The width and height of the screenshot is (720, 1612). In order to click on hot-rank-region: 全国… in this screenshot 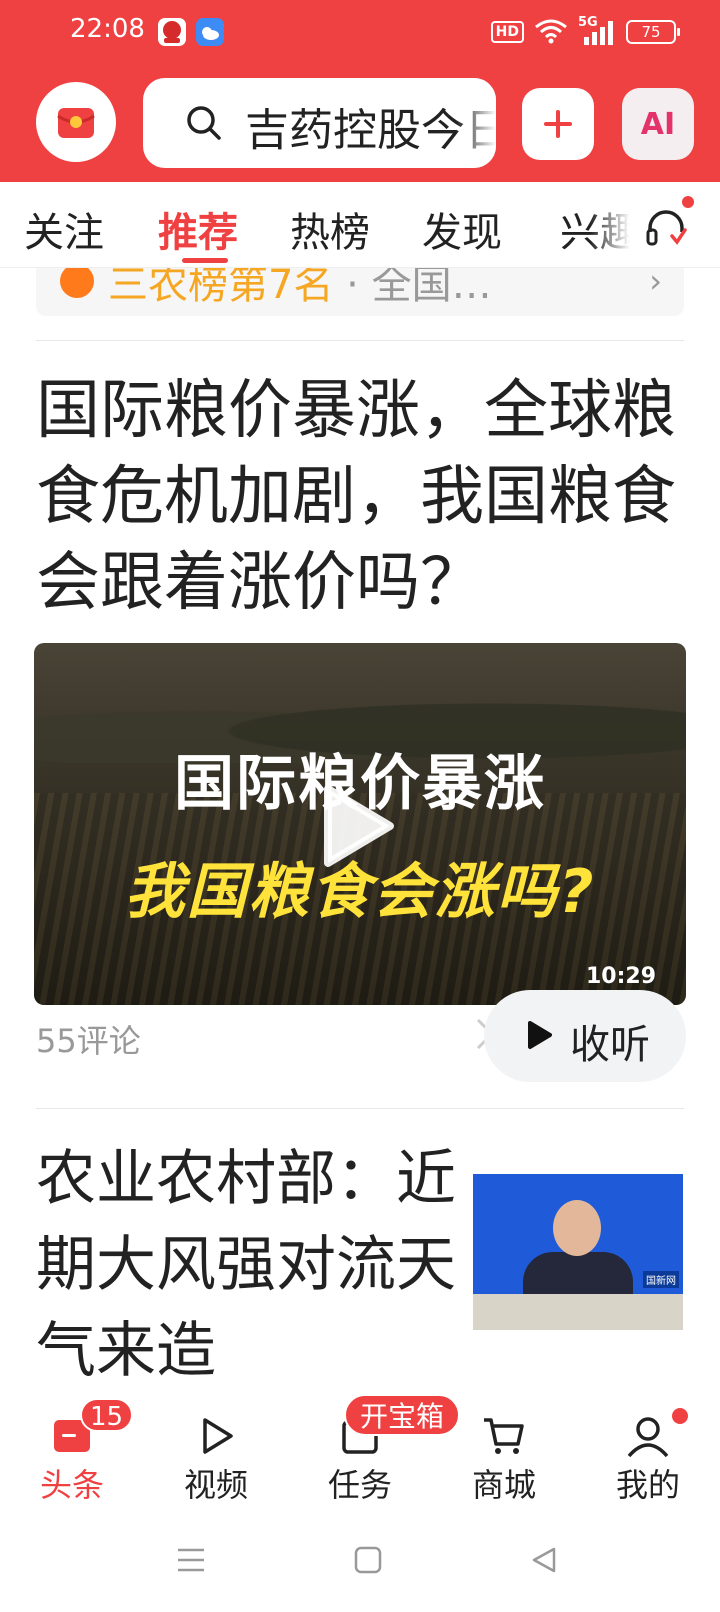, I will do `click(431, 288)`.